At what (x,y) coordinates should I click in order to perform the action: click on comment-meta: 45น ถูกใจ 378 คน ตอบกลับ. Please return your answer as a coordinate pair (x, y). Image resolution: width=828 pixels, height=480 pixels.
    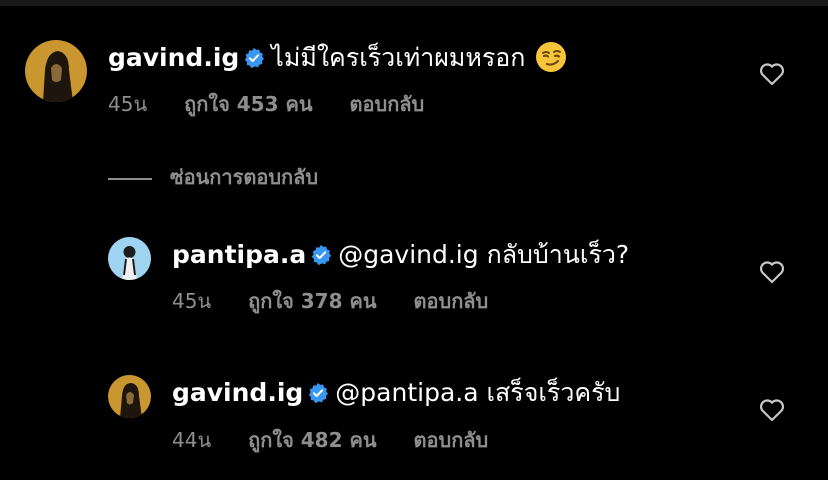
    Looking at the image, I should click on (330, 301).